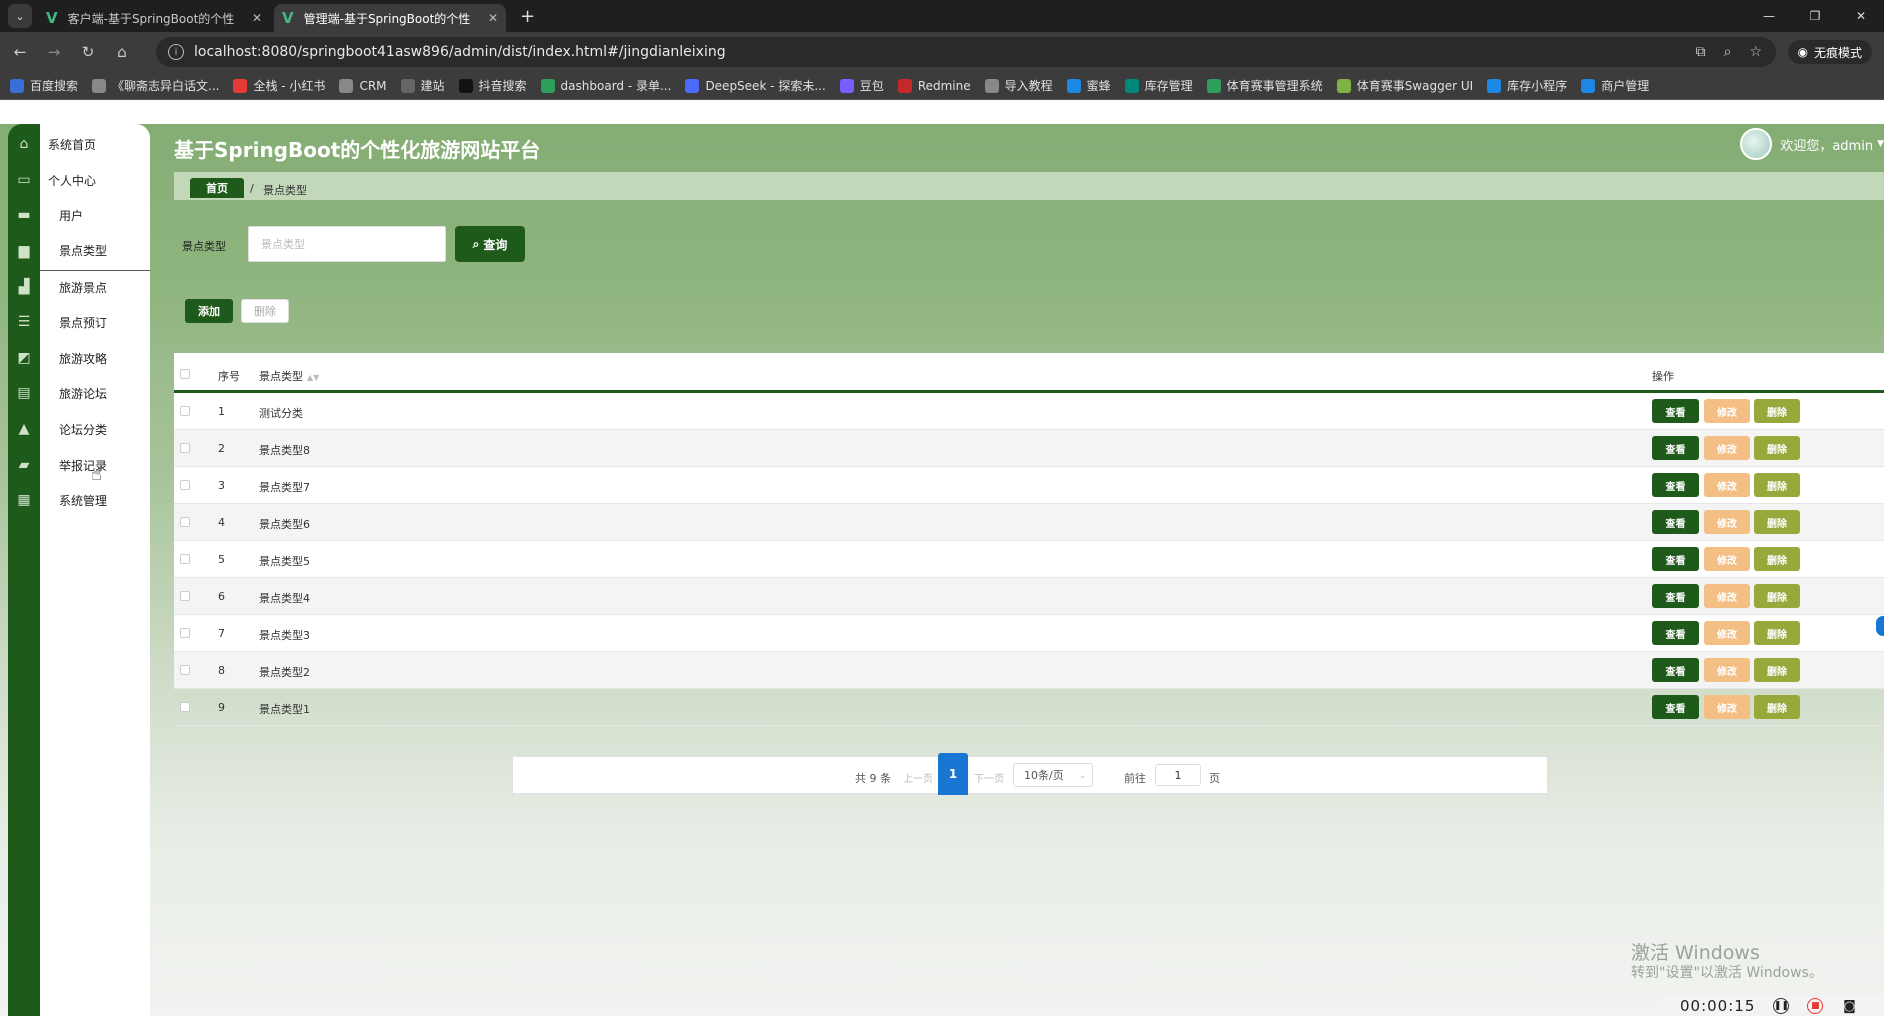  What do you see at coordinates (95, 215) in the screenshot?
I see `sidebar-item: 用户` at bounding box center [95, 215].